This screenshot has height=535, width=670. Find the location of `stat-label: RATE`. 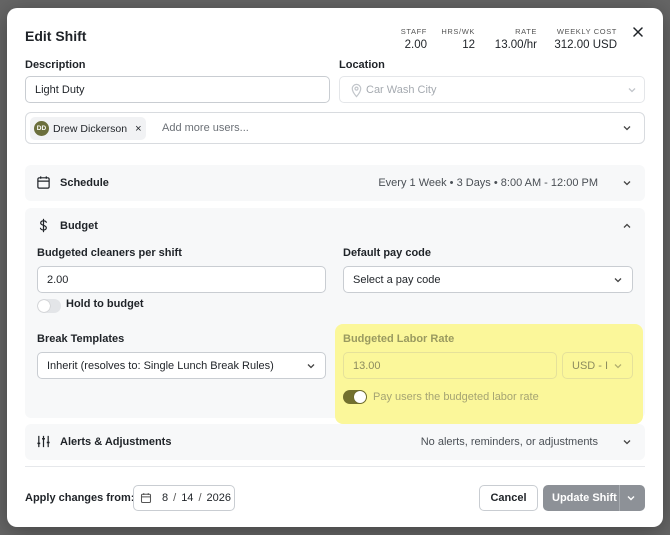

stat-label: RATE is located at coordinates (526, 31).